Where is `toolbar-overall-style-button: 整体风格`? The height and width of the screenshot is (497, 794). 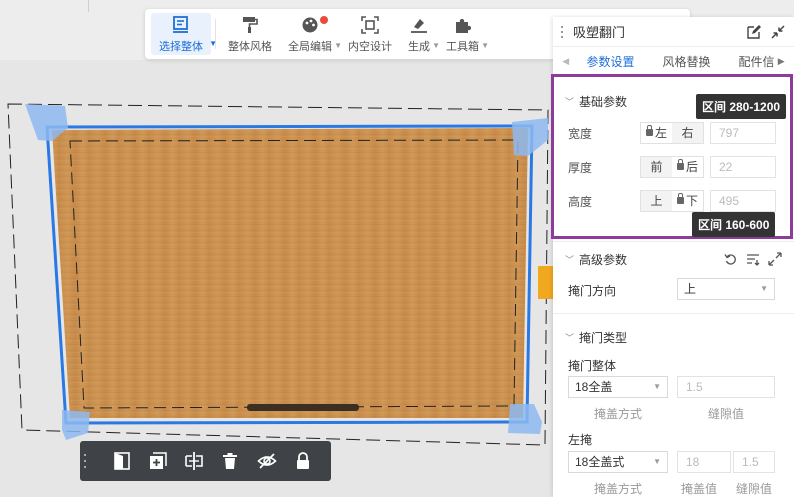 toolbar-overall-style-button: 整体风格 is located at coordinates (250, 34).